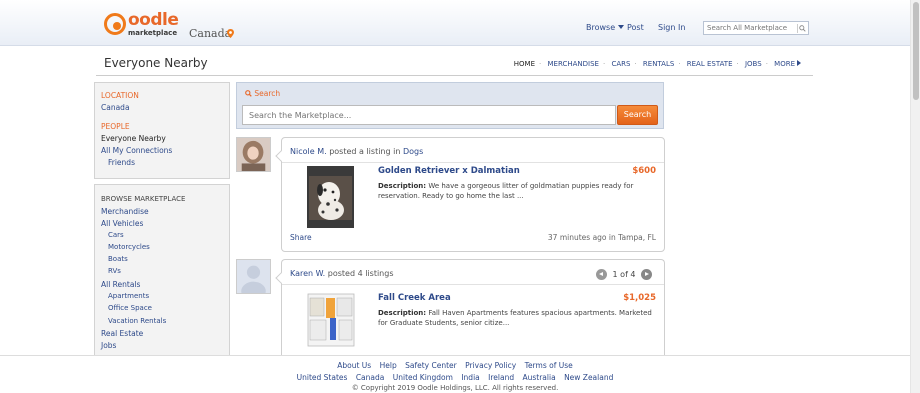 The image size is (920, 393). Describe the element at coordinates (549, 365) in the screenshot. I see `footer-link-terms: Terms of Use` at that location.